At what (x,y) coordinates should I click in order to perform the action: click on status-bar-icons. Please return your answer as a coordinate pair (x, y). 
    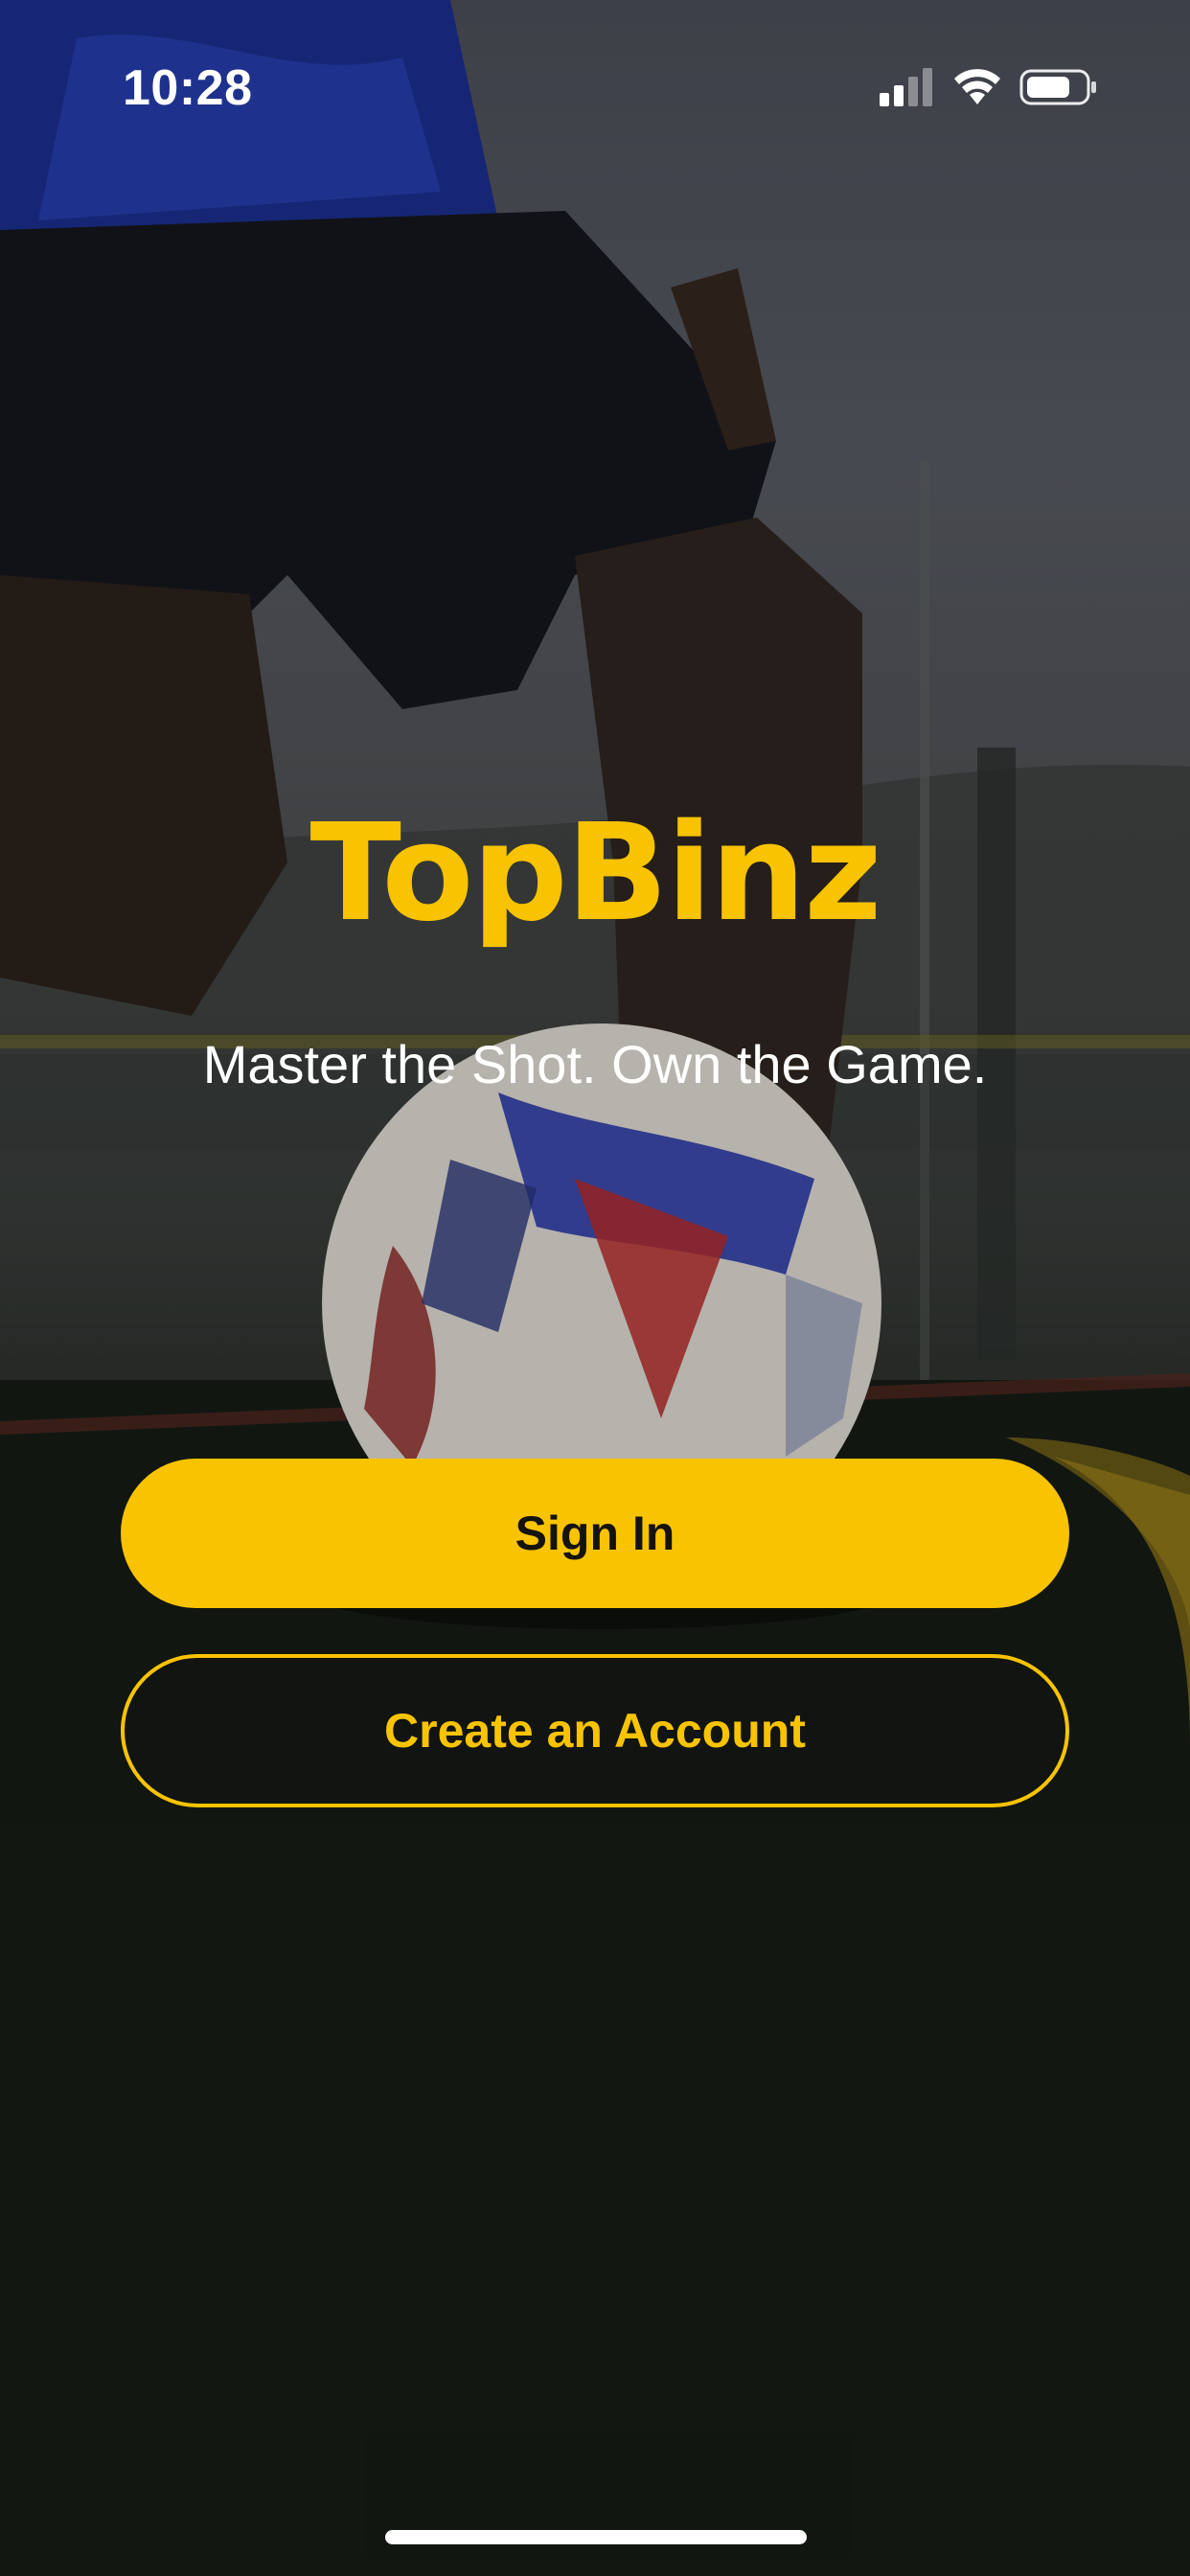
    Looking at the image, I should click on (989, 87).